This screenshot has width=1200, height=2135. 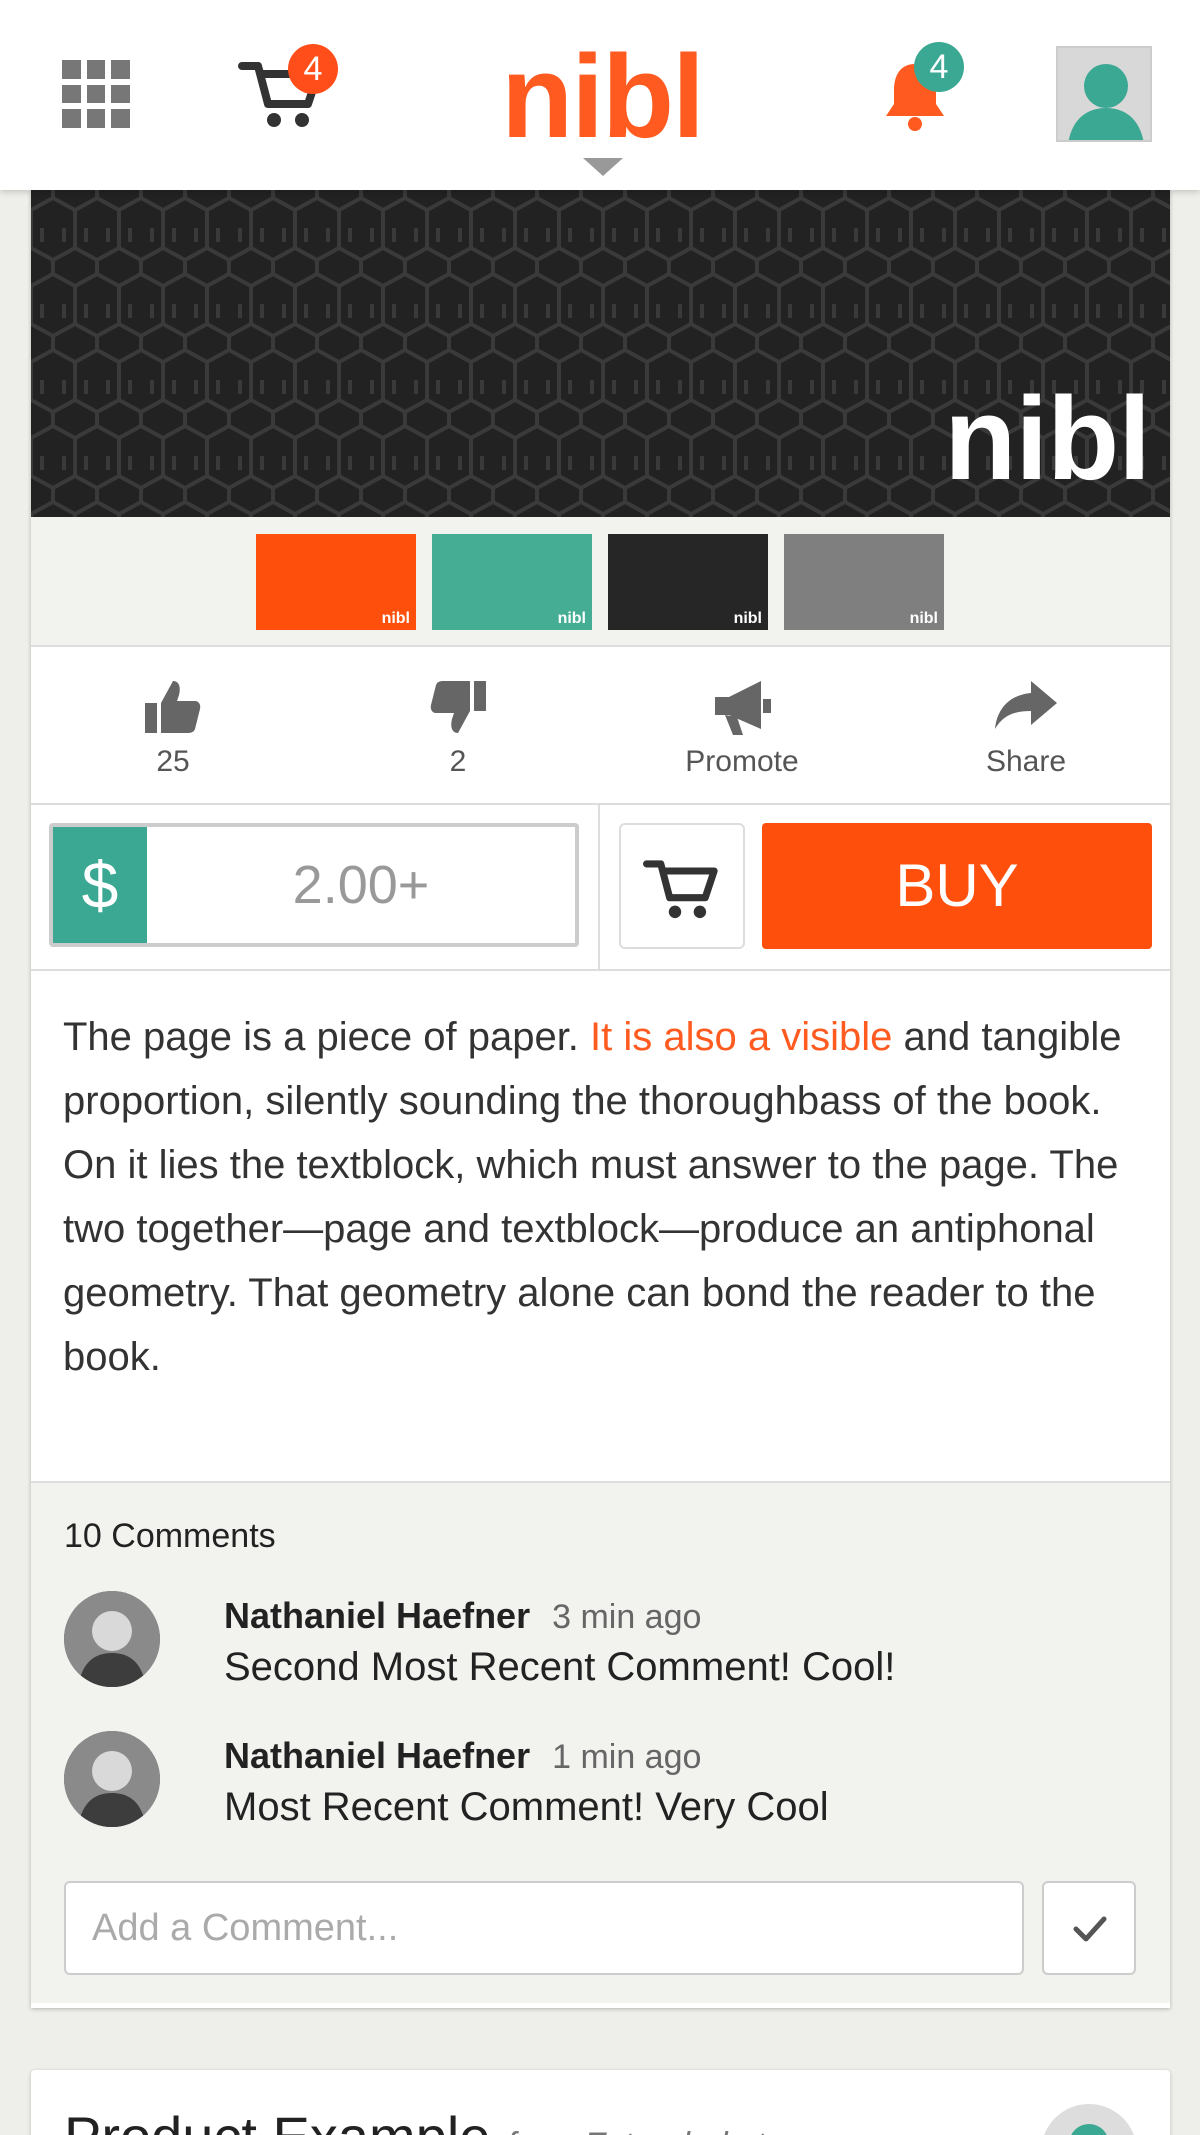 I want to click on swatch-gray: nibl, so click(x=864, y=582).